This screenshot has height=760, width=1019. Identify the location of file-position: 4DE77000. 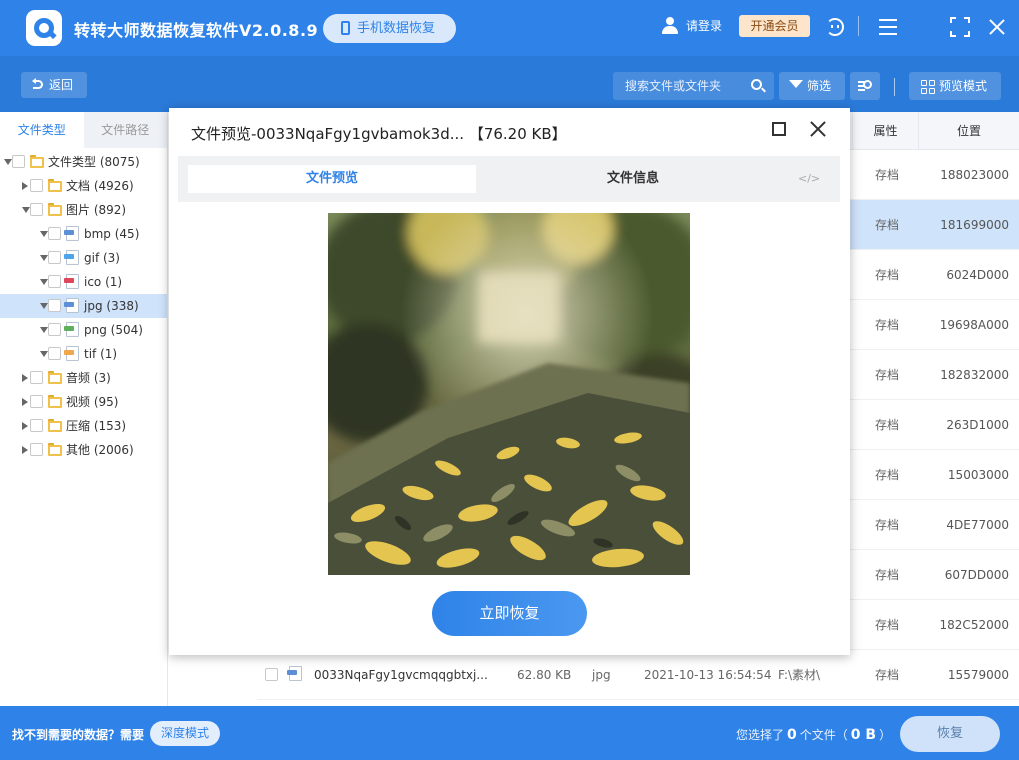
(977, 525).